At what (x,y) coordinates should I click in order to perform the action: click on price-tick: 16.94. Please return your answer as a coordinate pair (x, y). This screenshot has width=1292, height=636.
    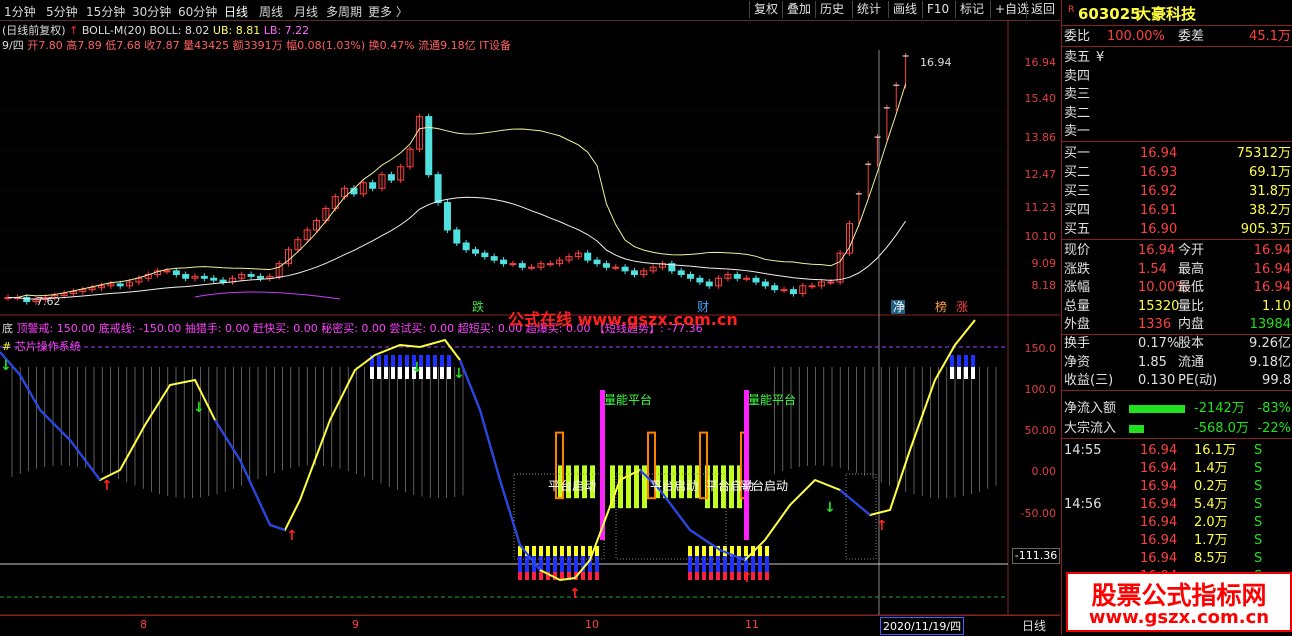
    Looking at the image, I should click on (1040, 62).